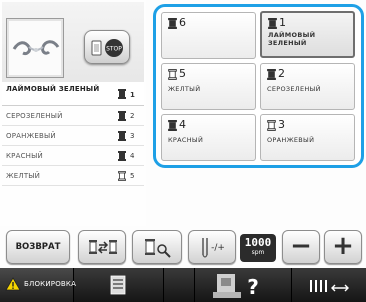  Describe the element at coordinates (281, 73) in the screenshot. I see `tile-number: 2` at that location.